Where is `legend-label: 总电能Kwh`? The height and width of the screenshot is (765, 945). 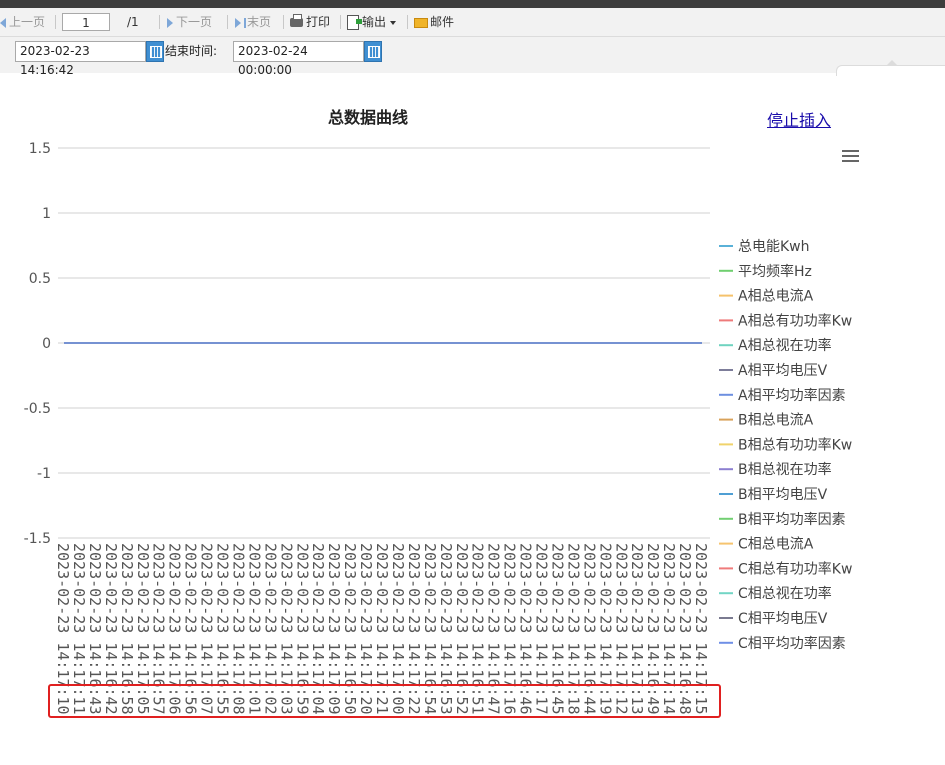 legend-label: 总电能Kwh is located at coordinates (774, 247).